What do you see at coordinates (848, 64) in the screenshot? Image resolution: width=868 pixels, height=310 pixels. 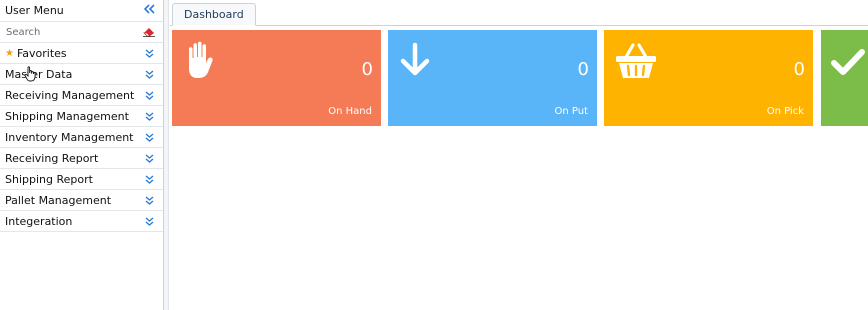 I see `check-icon` at bounding box center [848, 64].